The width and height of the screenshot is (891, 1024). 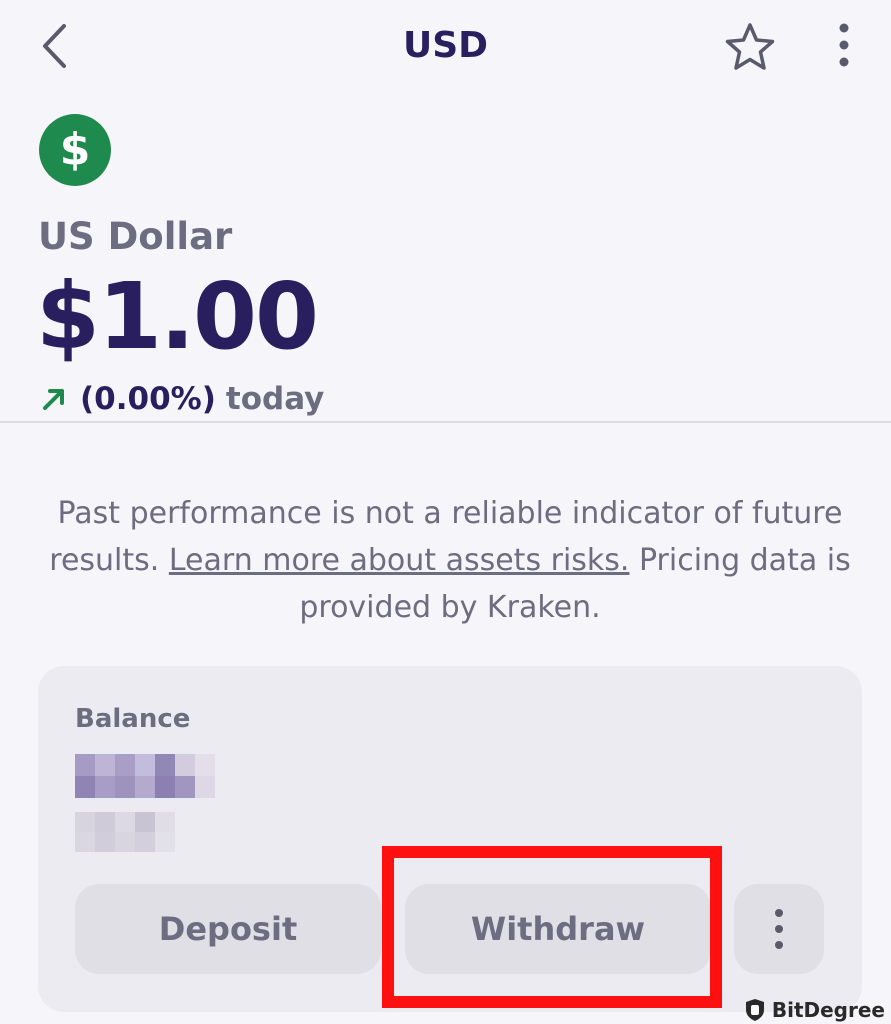 I want to click on asset-risks-link: Learn more about assets risks., so click(x=399, y=560).